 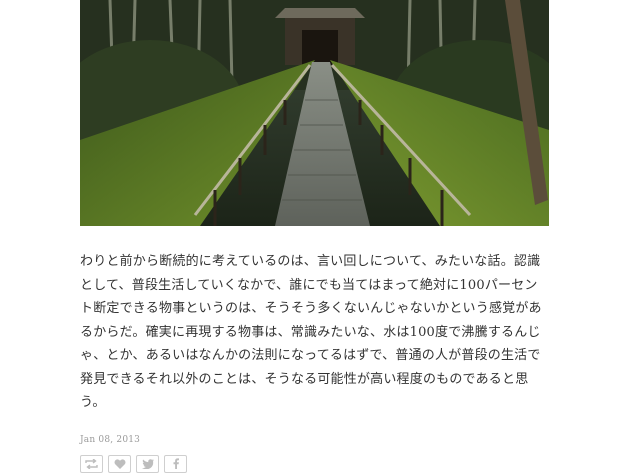 What do you see at coordinates (315, 463) in the screenshot?
I see `post-action-bar` at bounding box center [315, 463].